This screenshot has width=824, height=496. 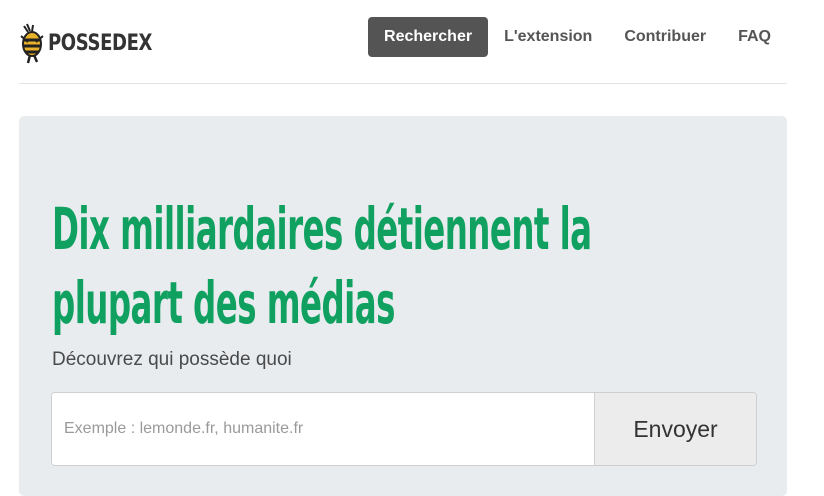 What do you see at coordinates (223, 303) in the screenshot?
I see `hero-headline-line2: plupart des médias` at bounding box center [223, 303].